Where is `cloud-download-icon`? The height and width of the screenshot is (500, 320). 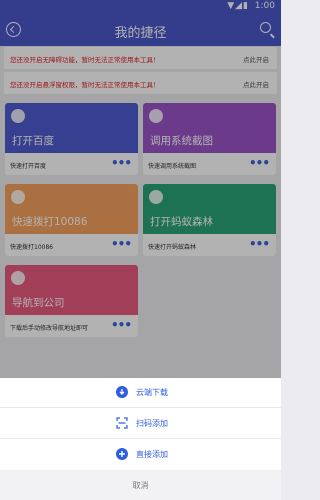 cloud-download-icon is located at coordinates (122, 392).